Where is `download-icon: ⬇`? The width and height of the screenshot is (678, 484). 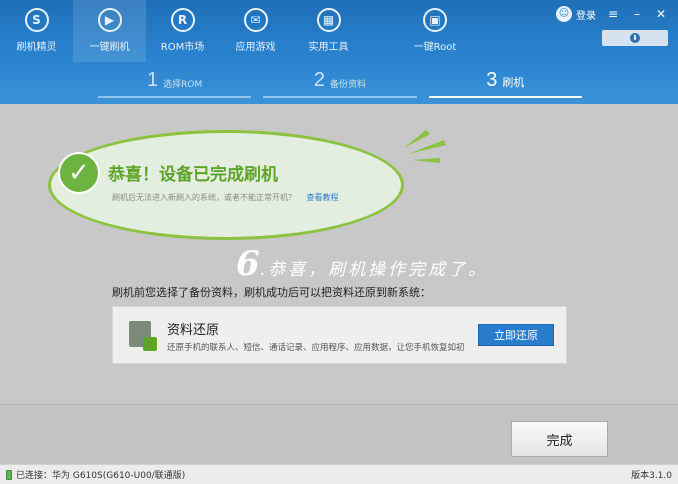 download-icon: ⬇ is located at coordinates (635, 38).